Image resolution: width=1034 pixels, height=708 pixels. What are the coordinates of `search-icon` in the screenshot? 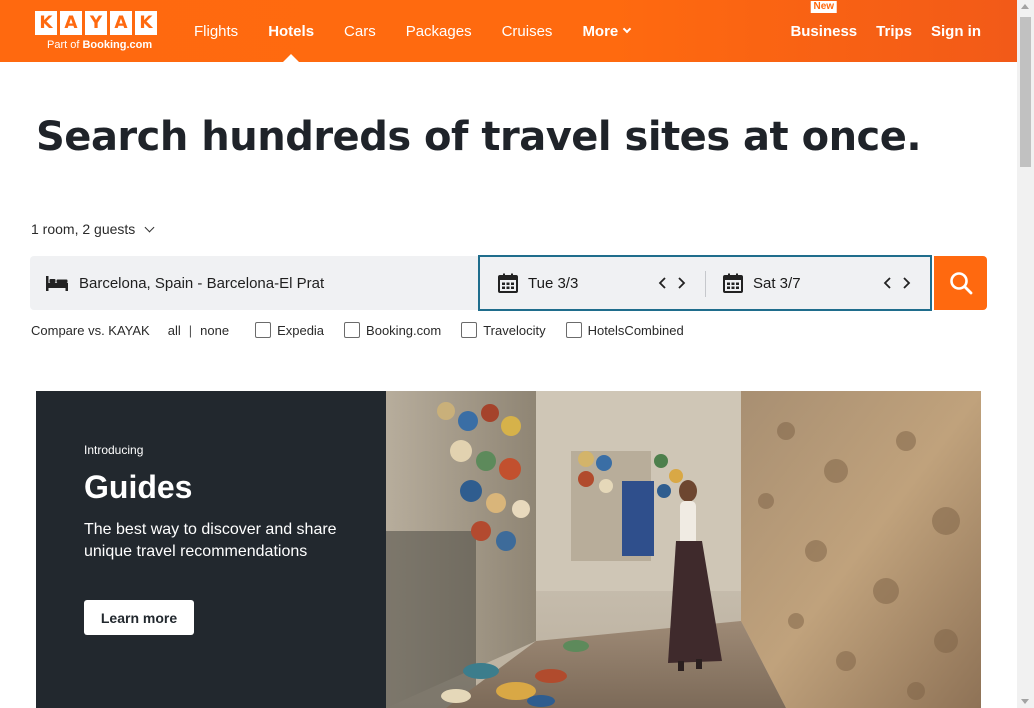 It's located at (960, 283).